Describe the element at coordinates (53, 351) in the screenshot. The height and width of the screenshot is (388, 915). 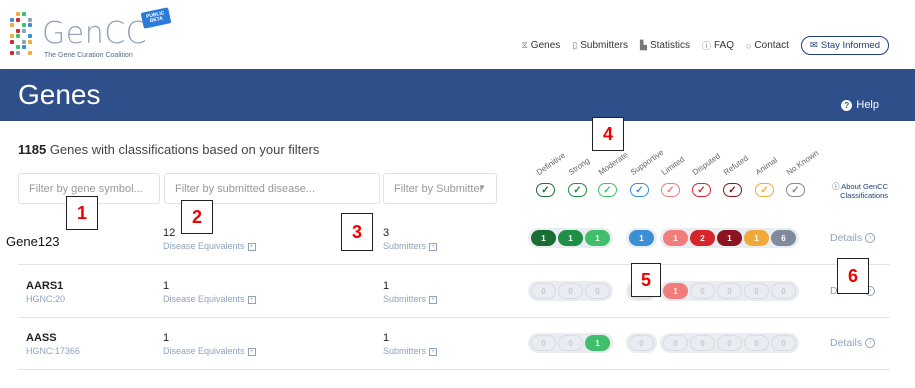
I see `hgnc-id: HGNC:17366` at that location.